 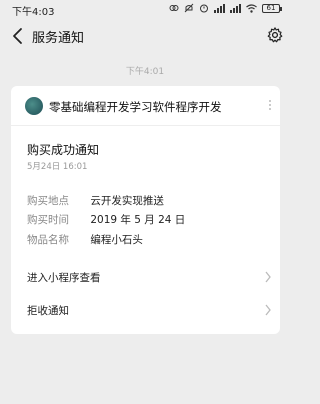 I want to click on card-header: 零基础编程开发学习软件程序开发, so click(x=145, y=106).